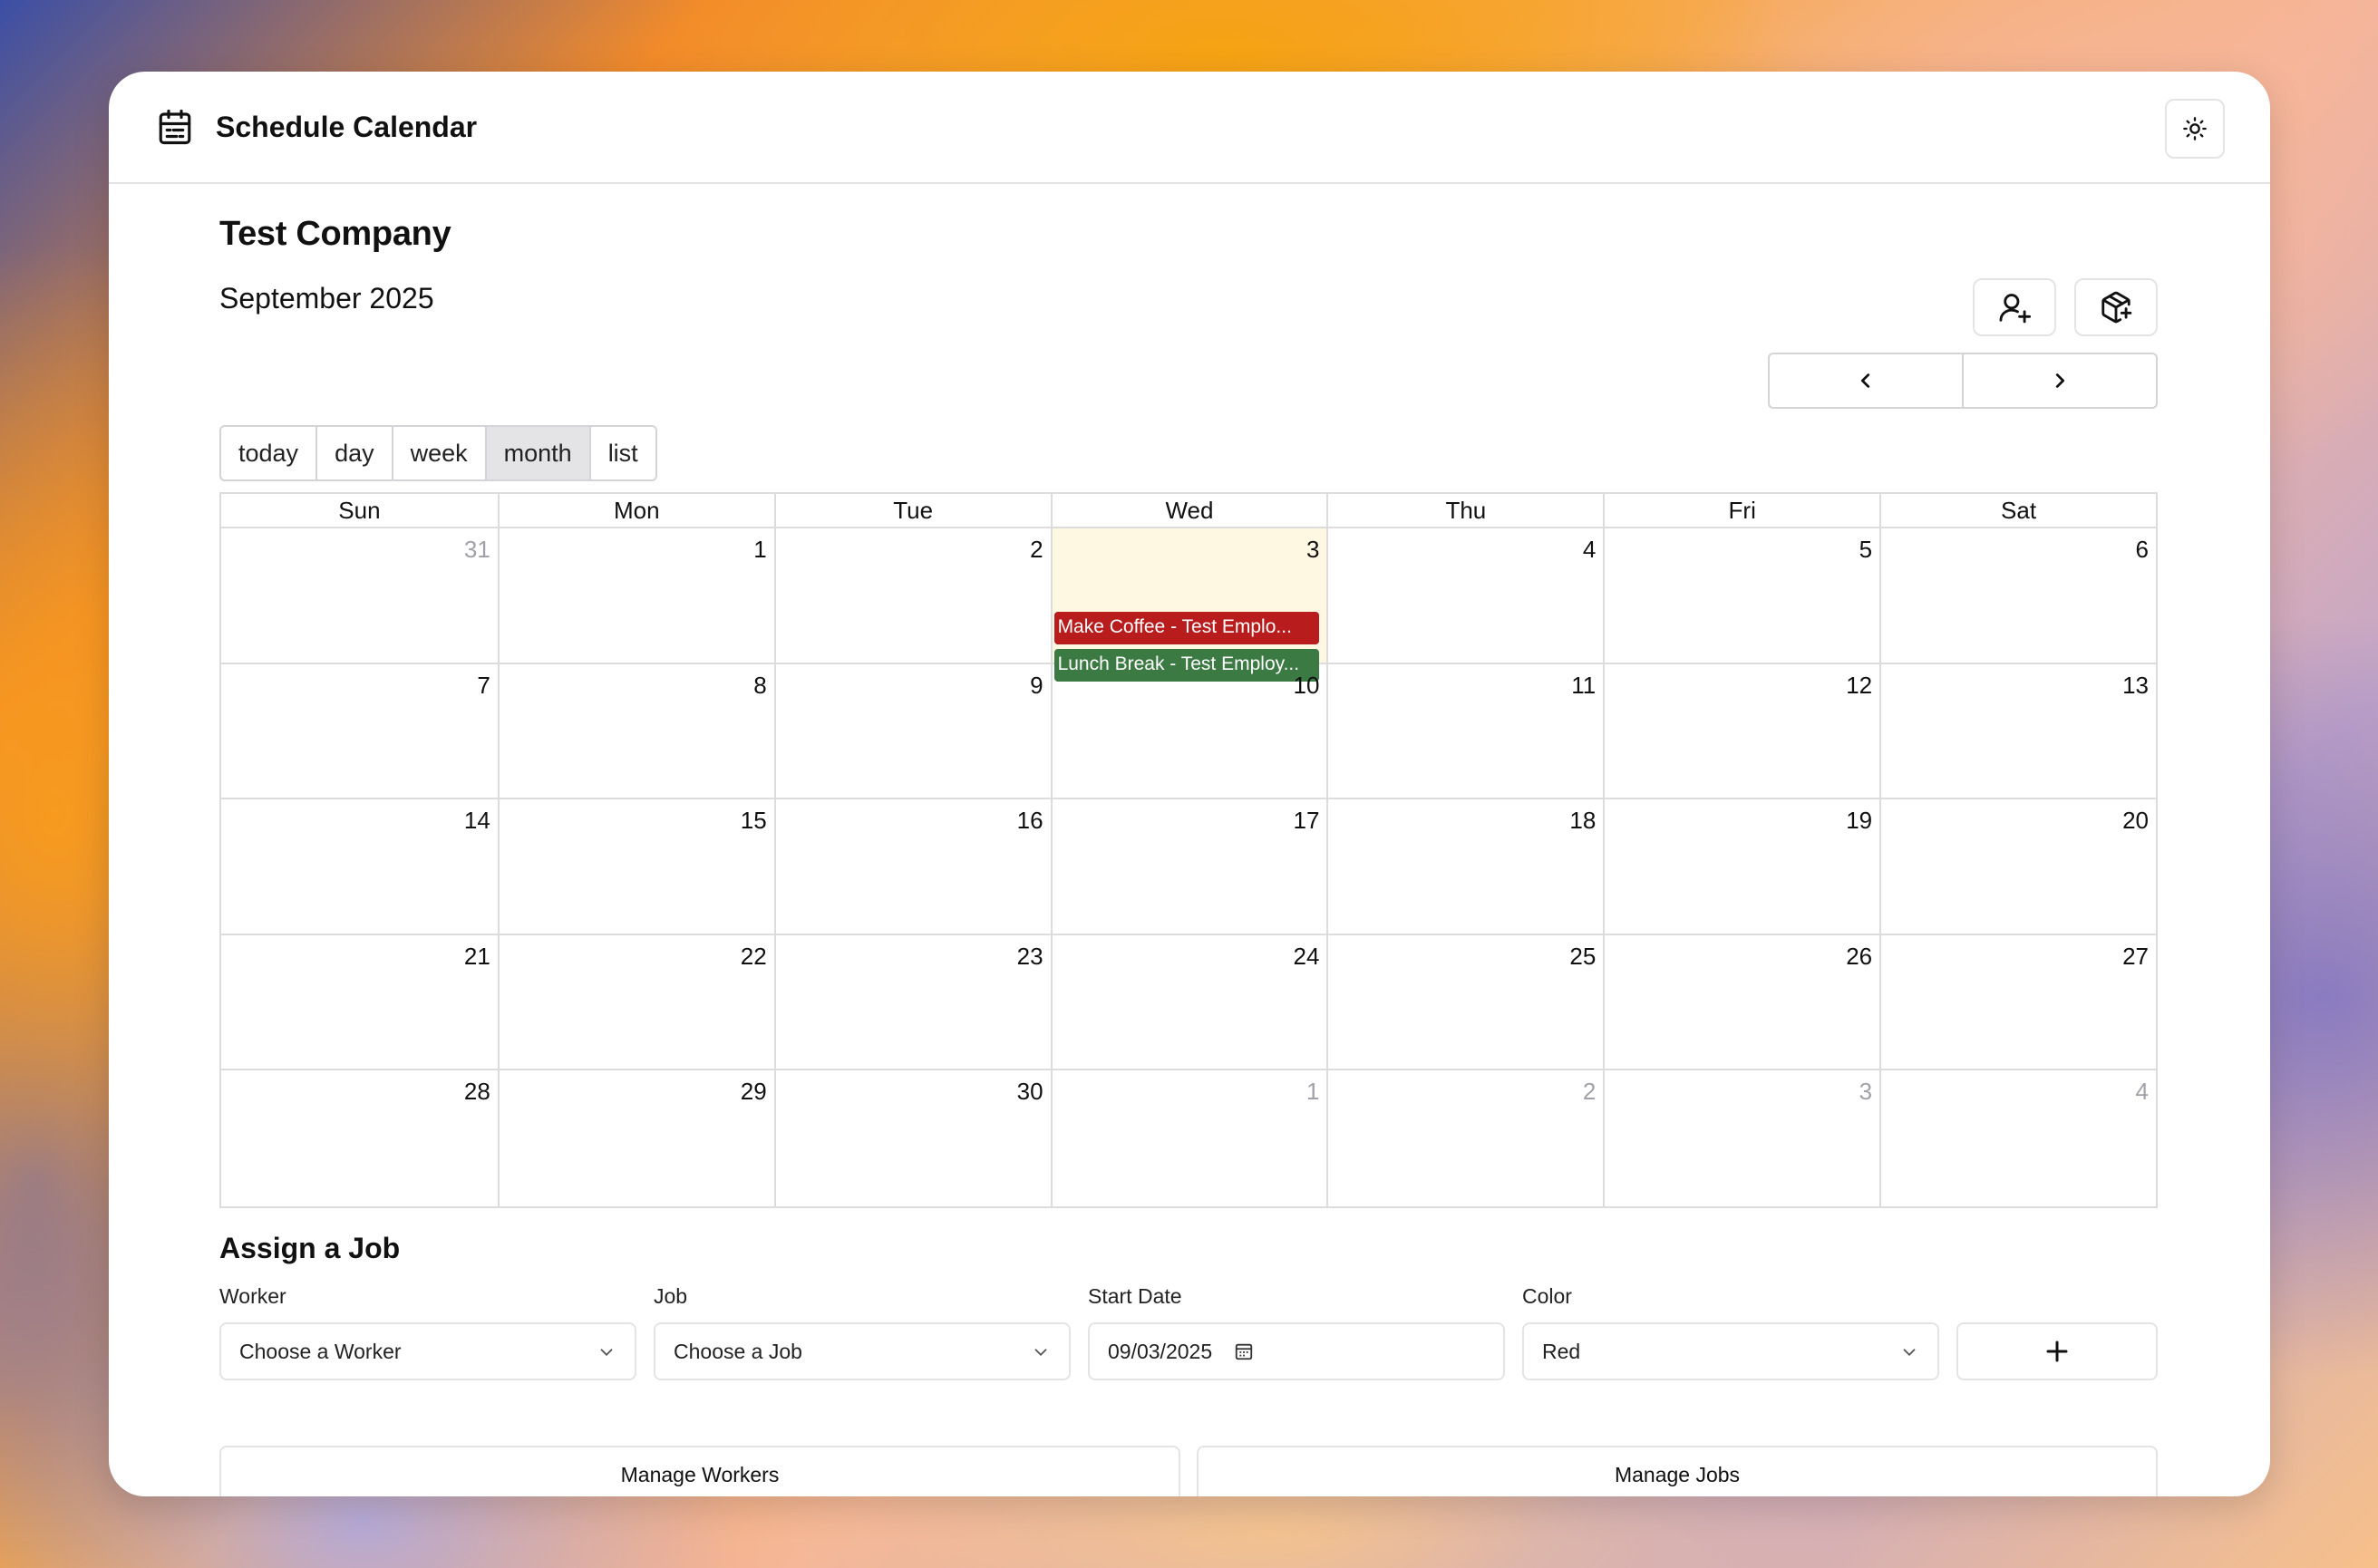 This screenshot has height=1568, width=2378. What do you see at coordinates (862, 1351) in the screenshot?
I see `job-select: Choose a Job` at bounding box center [862, 1351].